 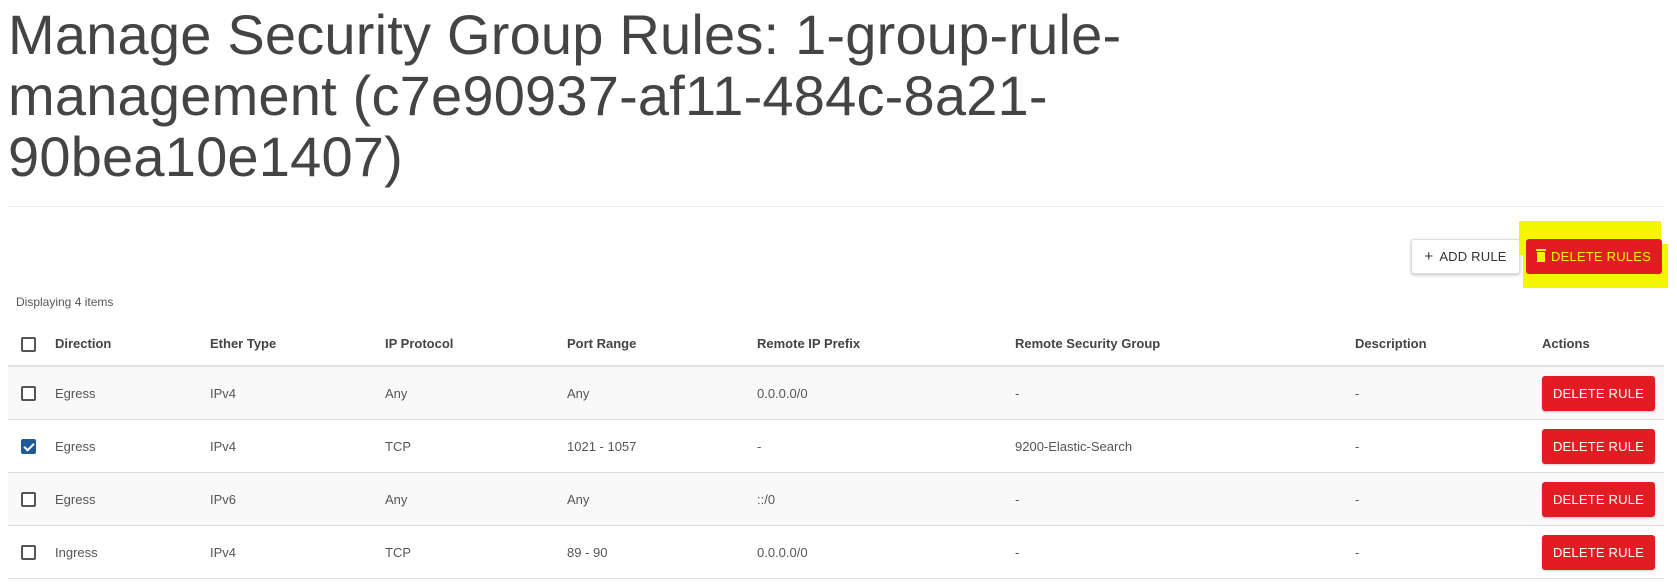 I want to click on column-header-ip-protocol: IP Protocol, so click(x=476, y=344).